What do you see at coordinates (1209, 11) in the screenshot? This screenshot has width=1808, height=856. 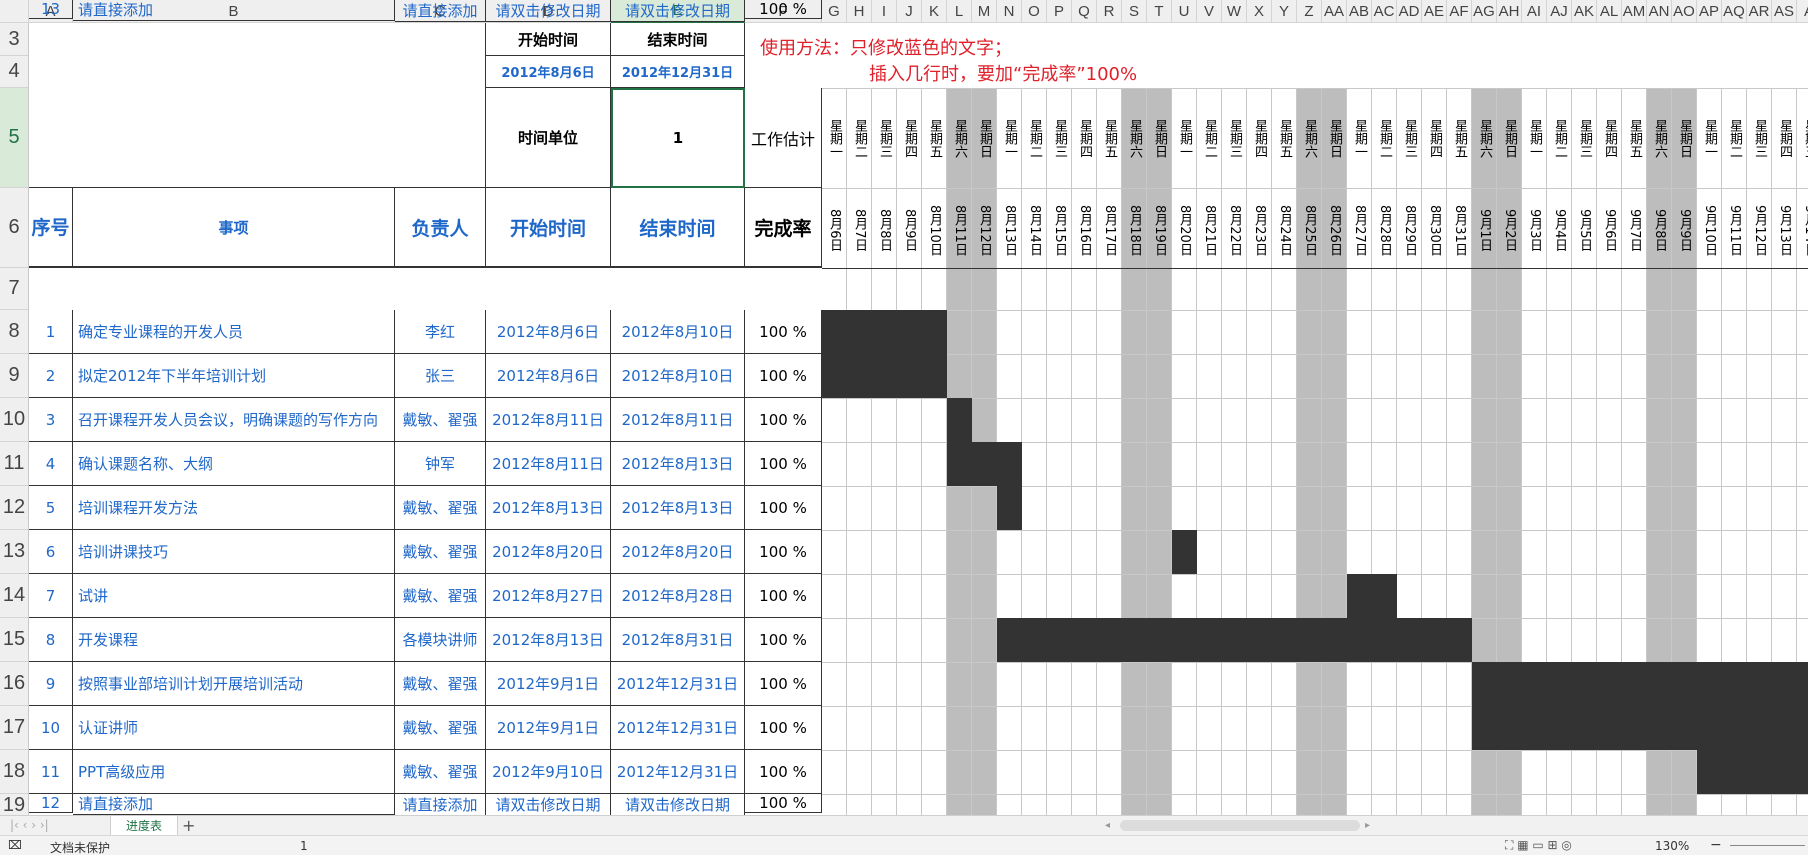 I see `column-header-v: V` at bounding box center [1209, 11].